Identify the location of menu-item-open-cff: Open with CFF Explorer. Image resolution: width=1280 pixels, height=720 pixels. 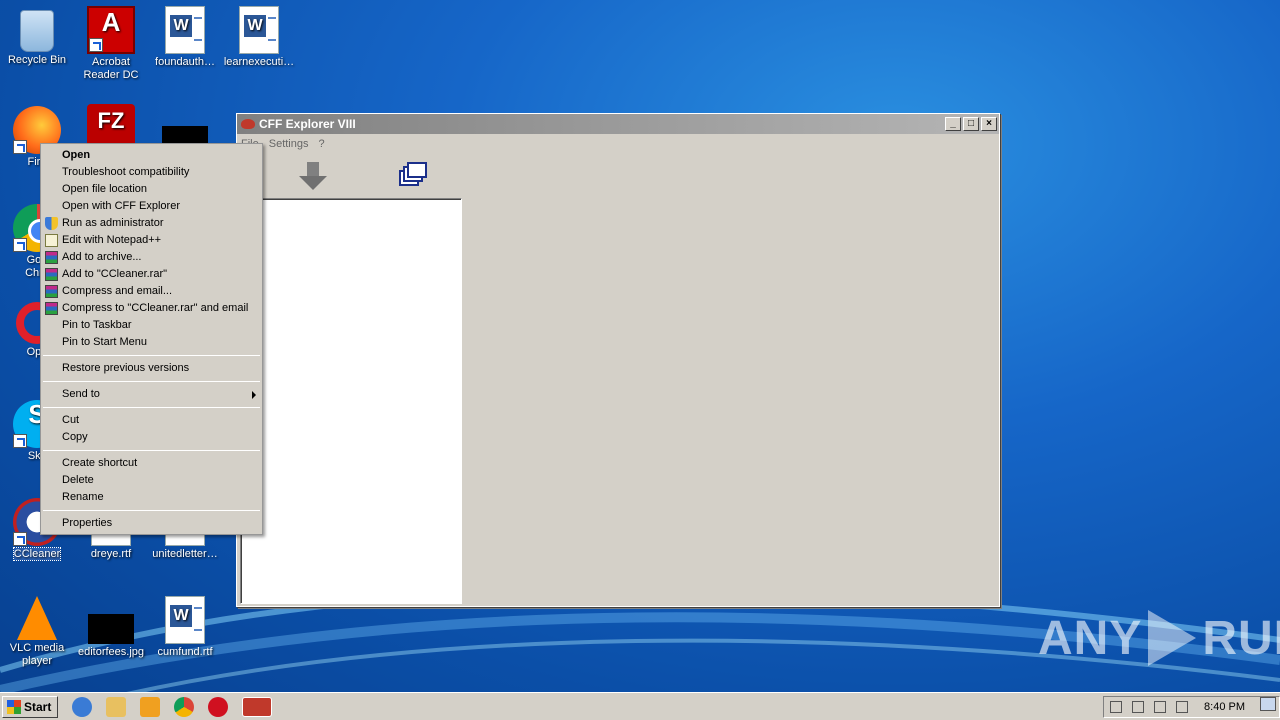
(151, 206).